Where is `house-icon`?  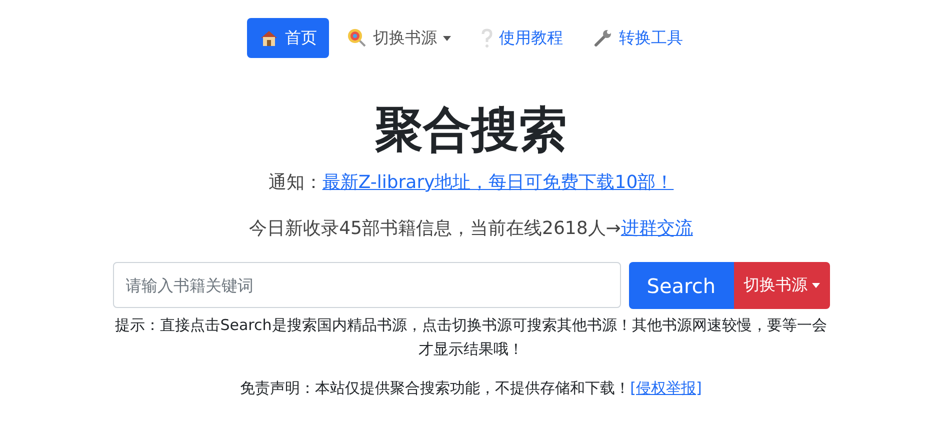
house-icon is located at coordinates (269, 38).